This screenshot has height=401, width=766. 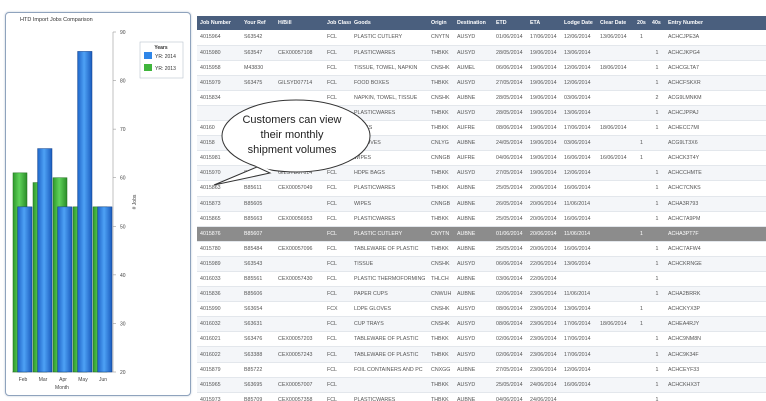 I want to click on legend-title: Years, so click(x=161, y=48).